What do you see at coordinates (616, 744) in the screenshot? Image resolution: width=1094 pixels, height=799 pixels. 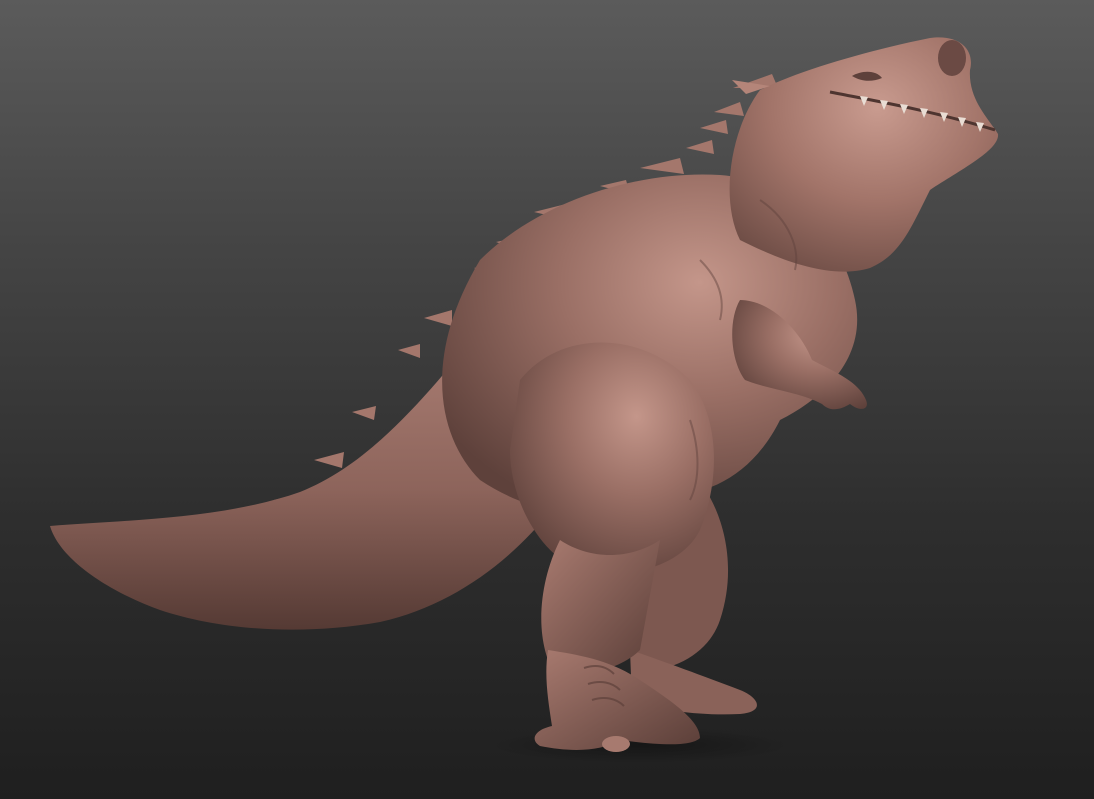 I see `toe-claw` at bounding box center [616, 744].